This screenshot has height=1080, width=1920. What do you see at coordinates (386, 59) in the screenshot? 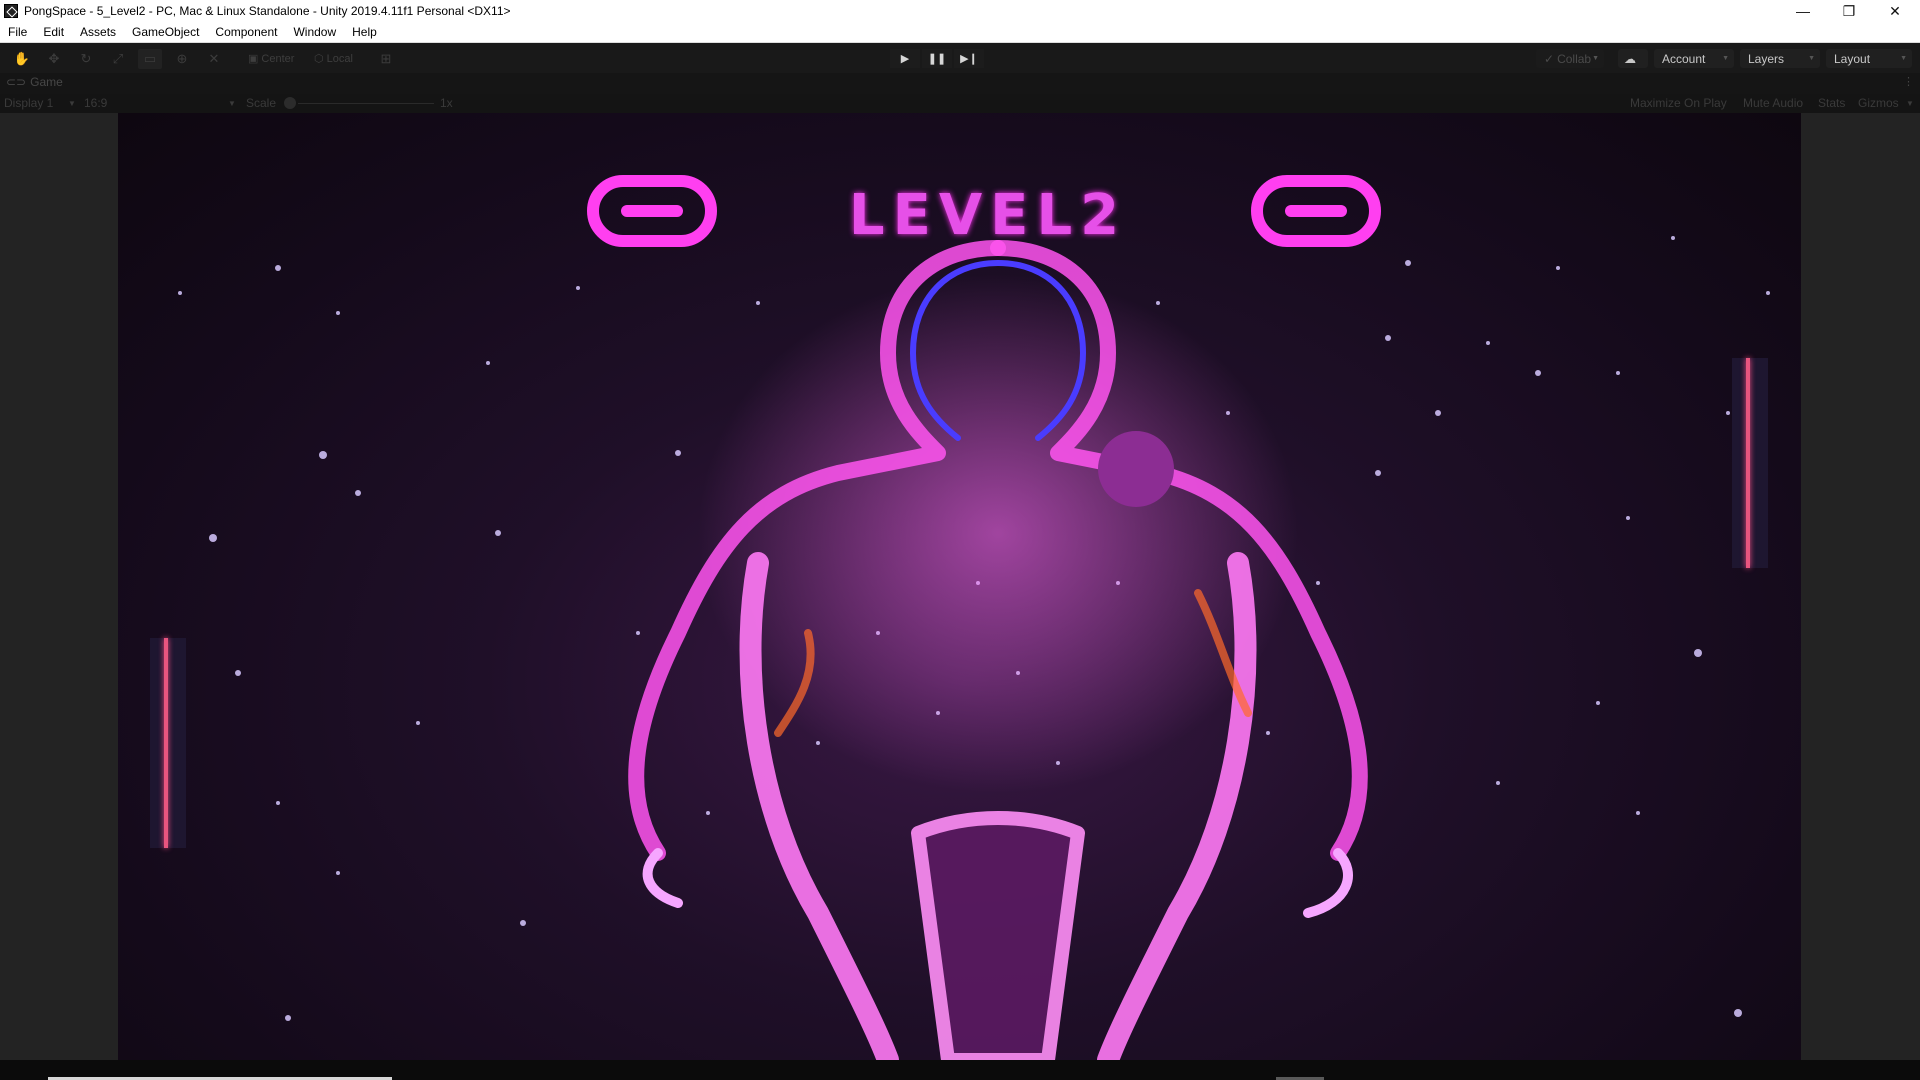
I see `grid-snap-icon: ⊞` at bounding box center [386, 59].